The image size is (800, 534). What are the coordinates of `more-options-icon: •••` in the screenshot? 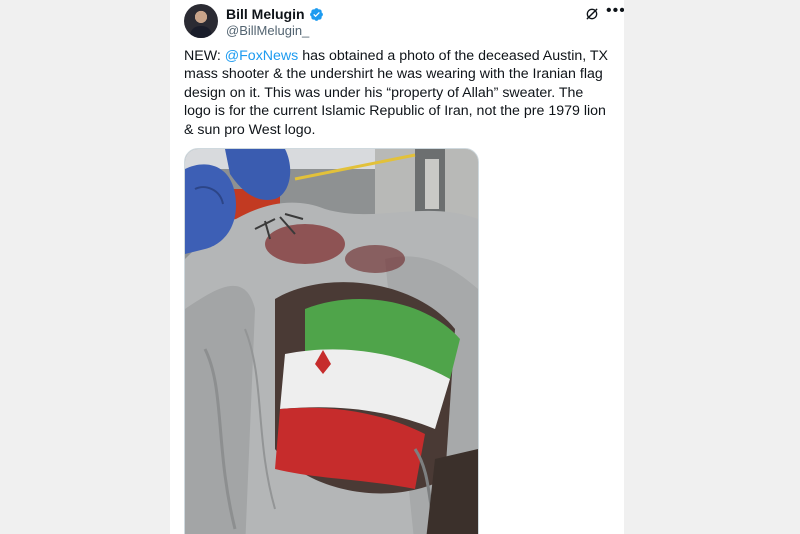 It's located at (615, 11).